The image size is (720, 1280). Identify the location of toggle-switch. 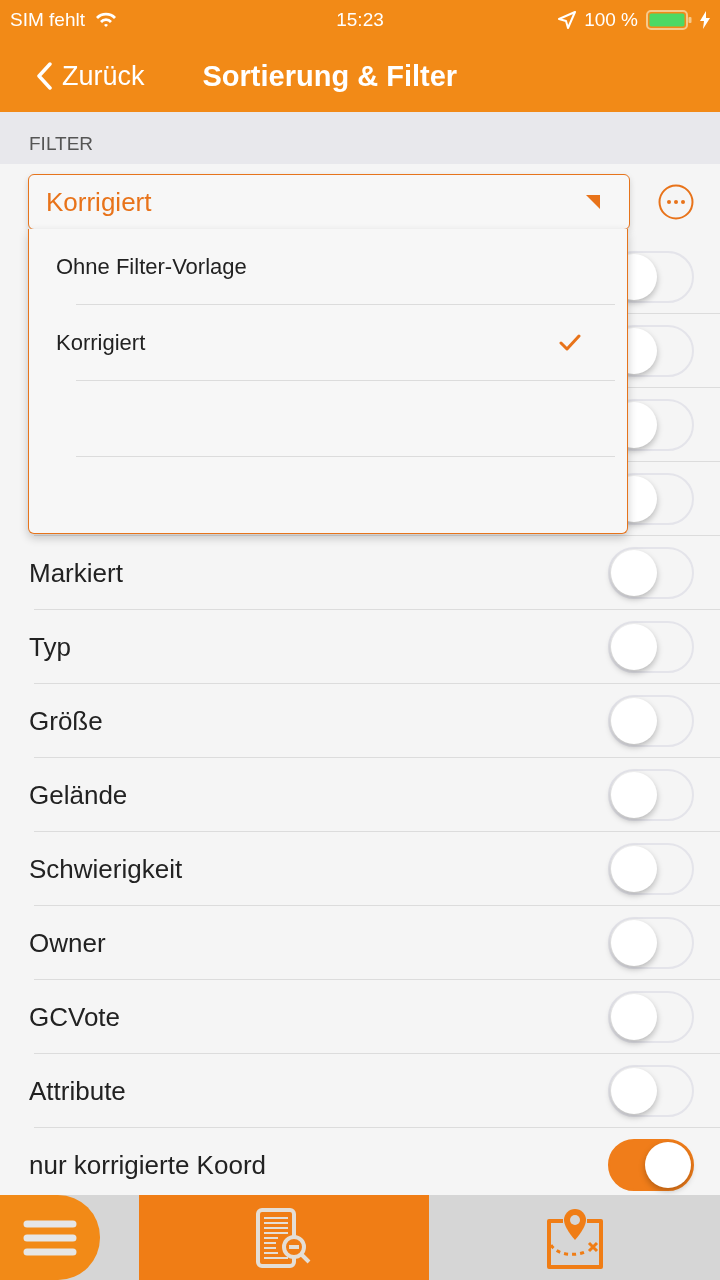
(651, 1165).